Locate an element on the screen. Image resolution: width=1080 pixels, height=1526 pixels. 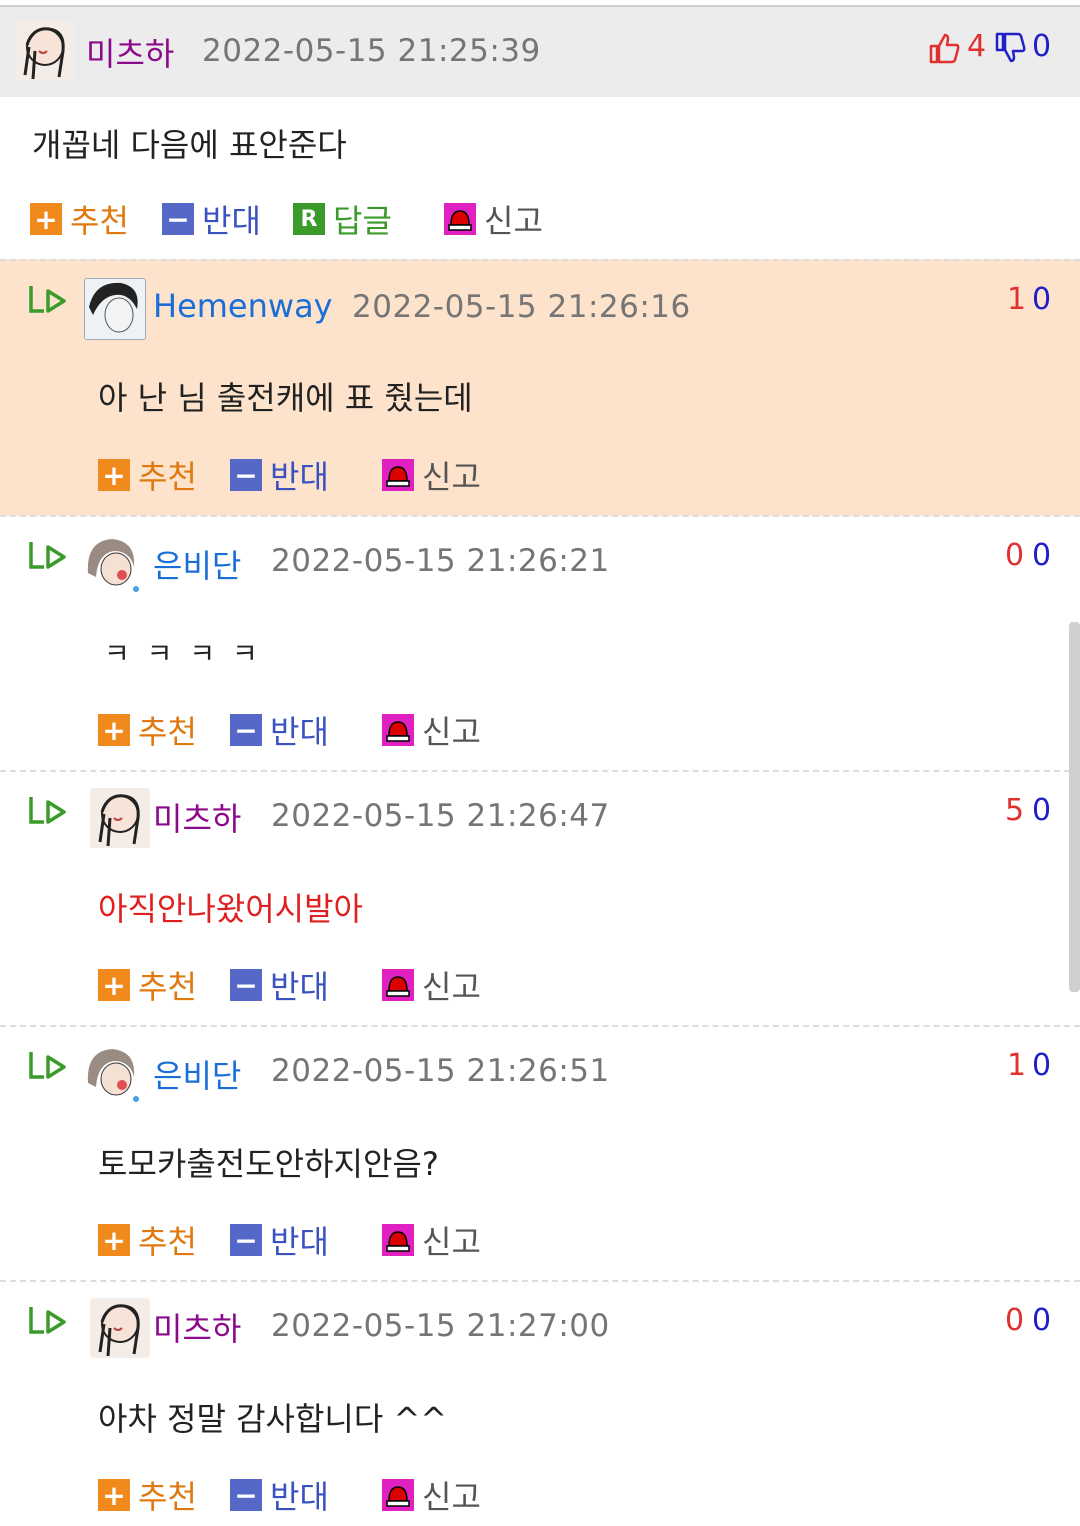
reply-button: R 답글 is located at coordinates (342, 219).